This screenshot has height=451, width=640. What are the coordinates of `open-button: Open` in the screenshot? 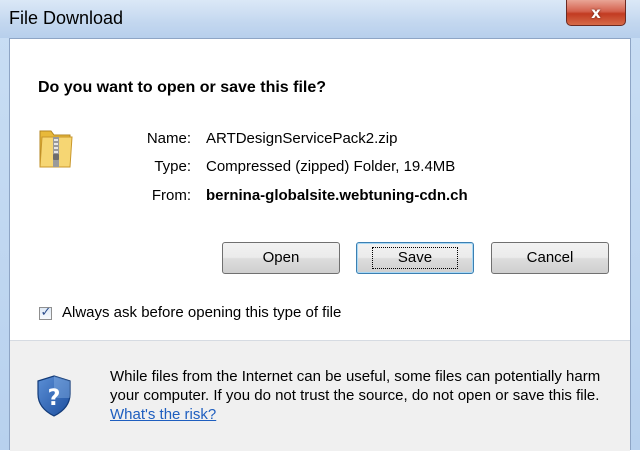 It's located at (281, 258).